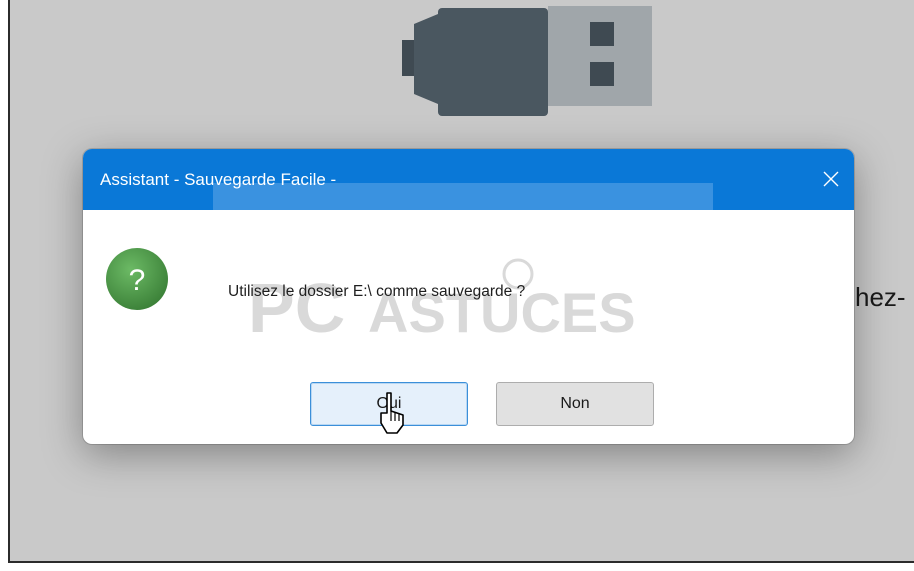 The image size is (914, 571). Describe the element at coordinates (296, 308) in the screenshot. I see `svg-text: PC` at that location.